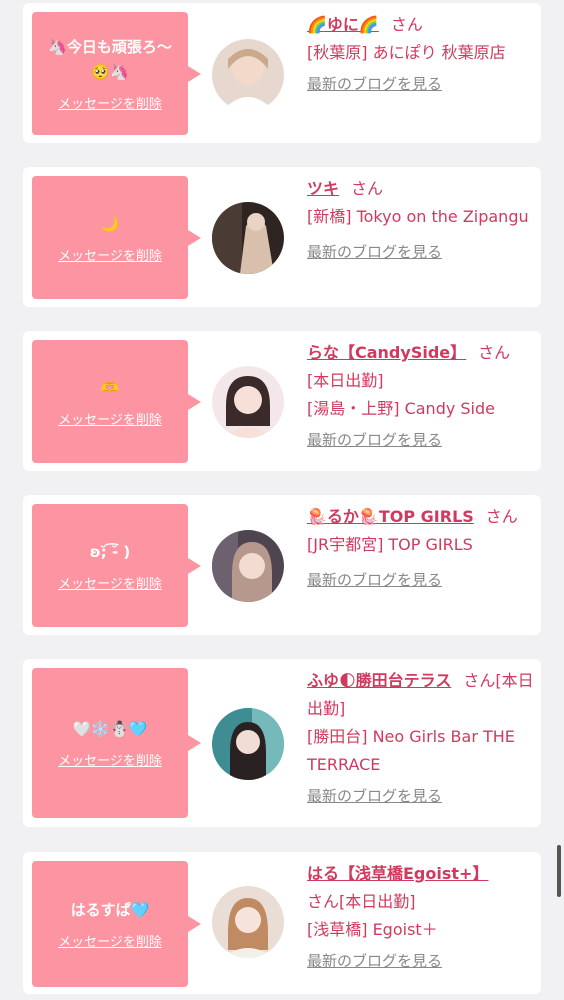 Image resolution: width=564 pixels, height=1000 pixels. Describe the element at coordinates (110, 59) in the screenshot. I see `message-text: 🦄今日も頑張ろ〜🥺🦄` at that location.